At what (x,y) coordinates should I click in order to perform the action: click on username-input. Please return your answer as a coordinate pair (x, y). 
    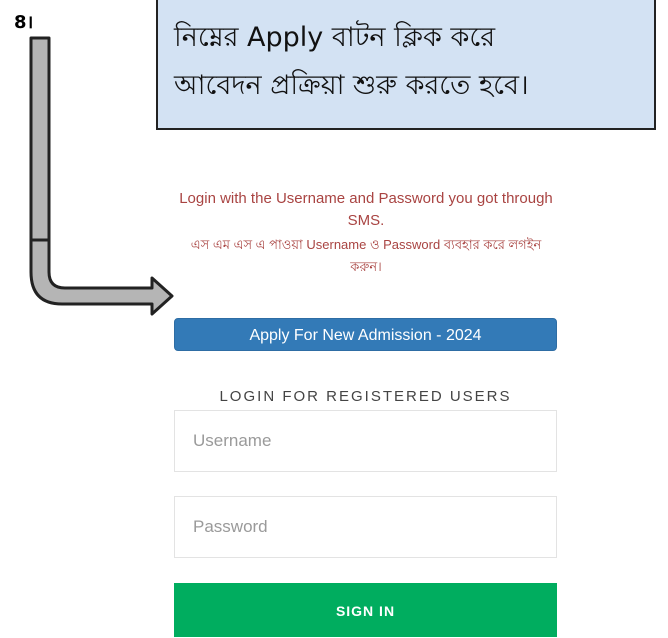
    Looking at the image, I should click on (365, 441).